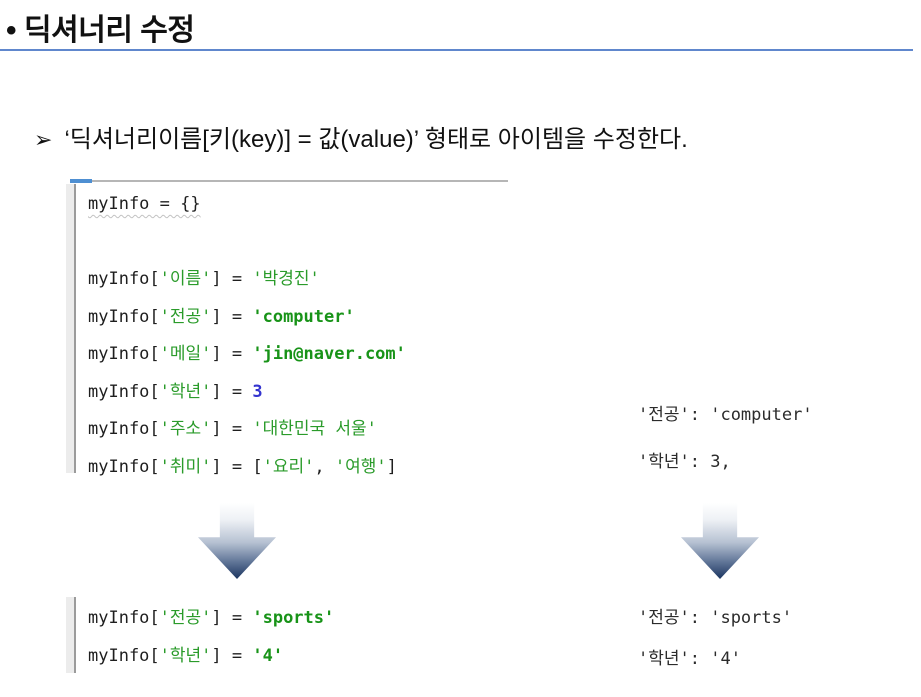  What do you see at coordinates (71, 328) in the screenshot?
I see `code-gutter-before` at bounding box center [71, 328].